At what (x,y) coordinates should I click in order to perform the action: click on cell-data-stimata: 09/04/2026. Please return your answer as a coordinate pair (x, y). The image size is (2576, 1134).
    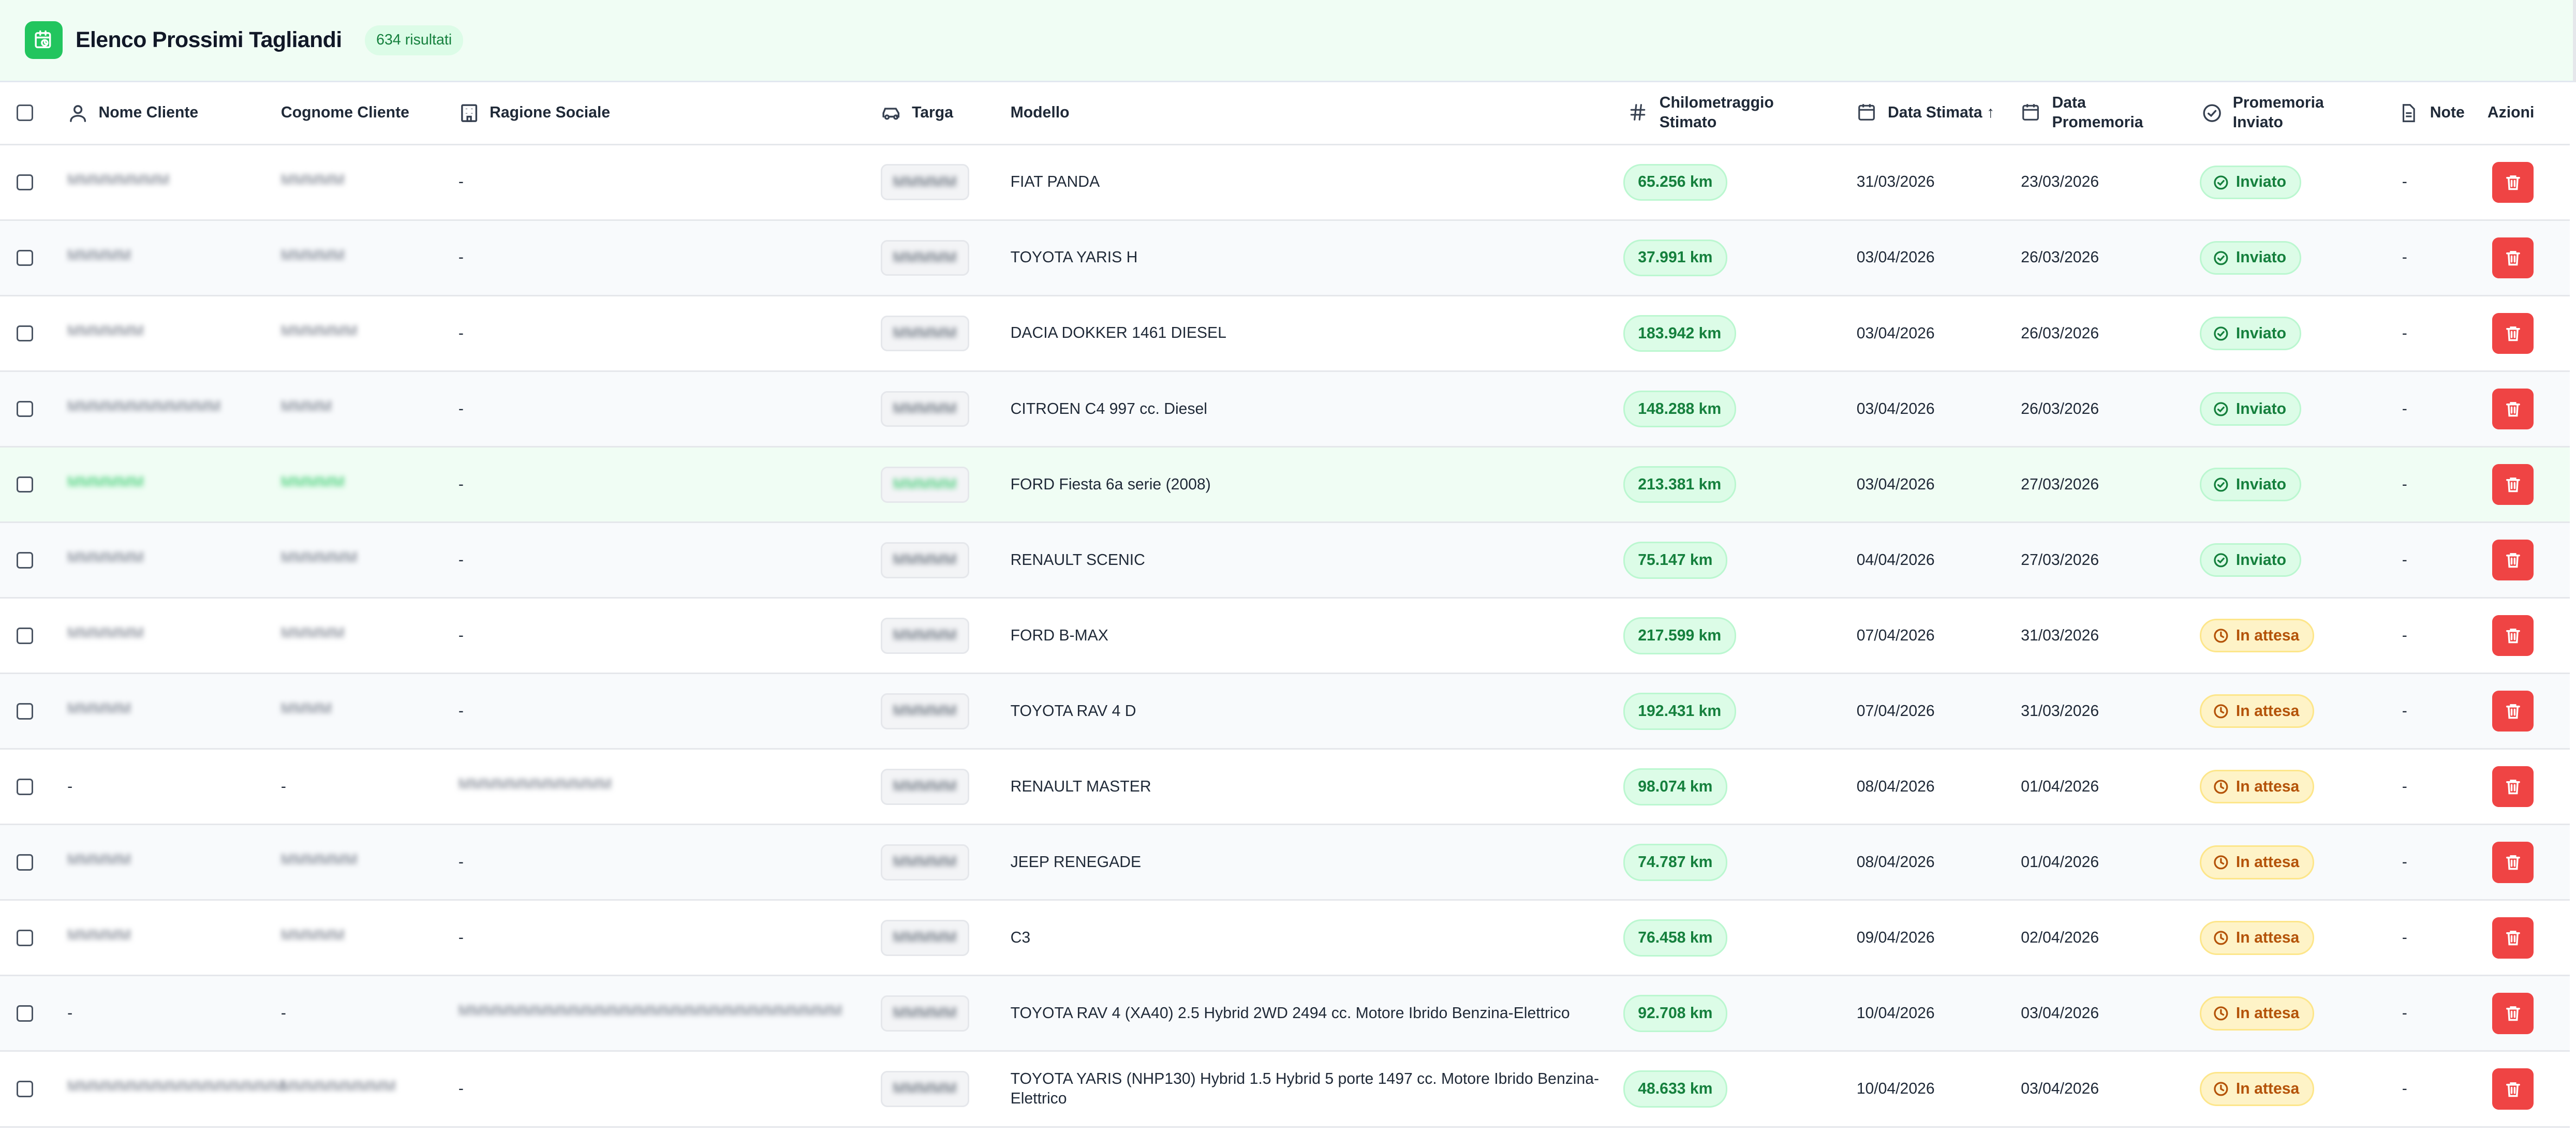
    Looking at the image, I should click on (1895, 937).